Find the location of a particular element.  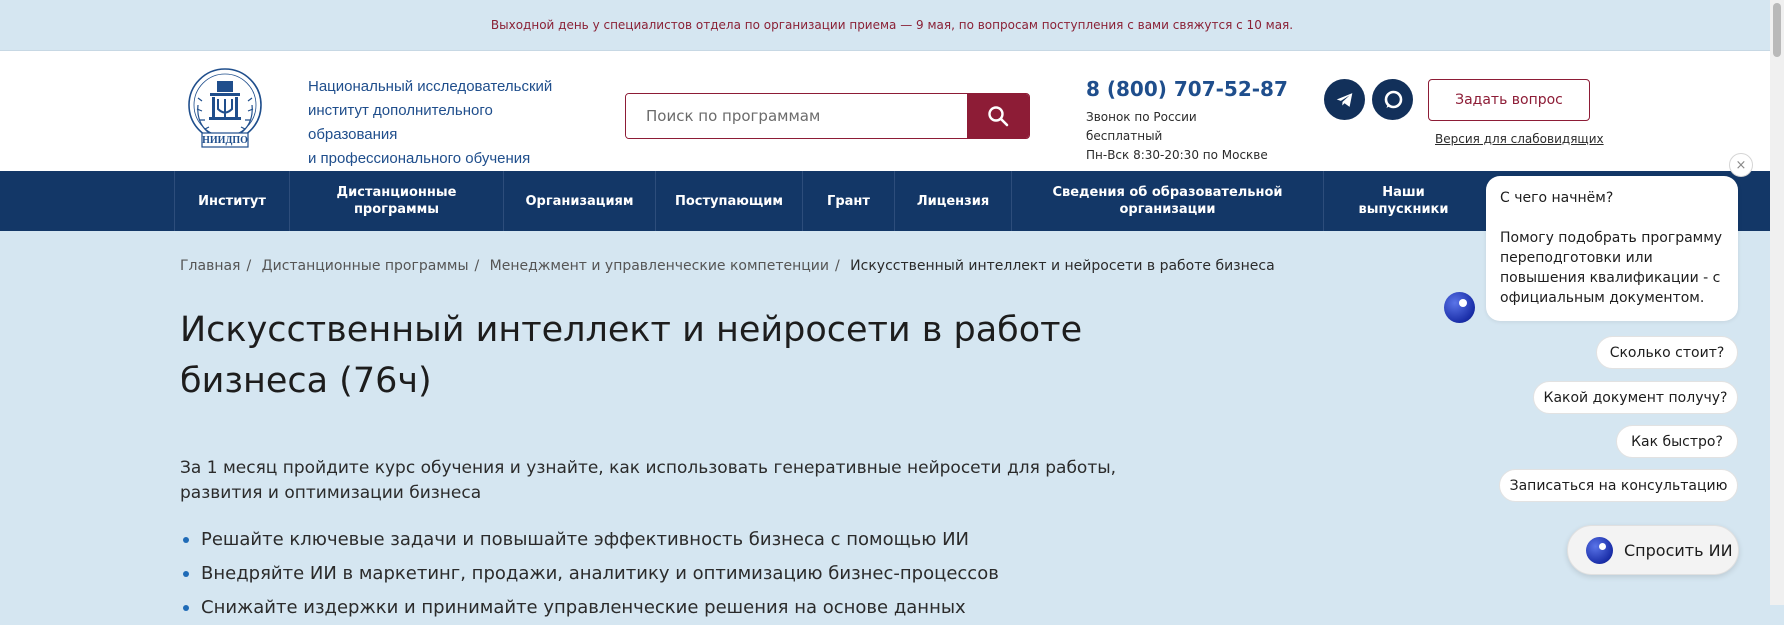

scrollbar-thumb is located at coordinates (1777, 30).